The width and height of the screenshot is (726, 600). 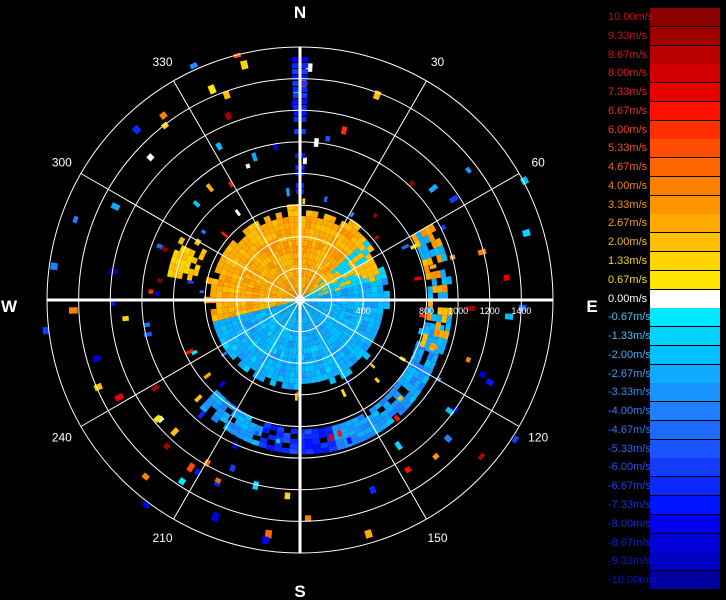 What do you see at coordinates (628, 92) in the screenshot?
I see `legend-label: 7.33m/s` at bounding box center [628, 92].